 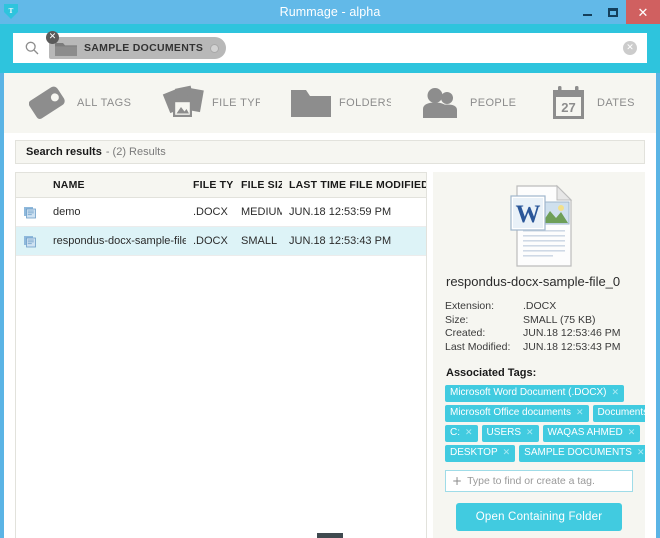 What do you see at coordinates (184, 103) in the screenshot?
I see `file-types-icon` at bounding box center [184, 103].